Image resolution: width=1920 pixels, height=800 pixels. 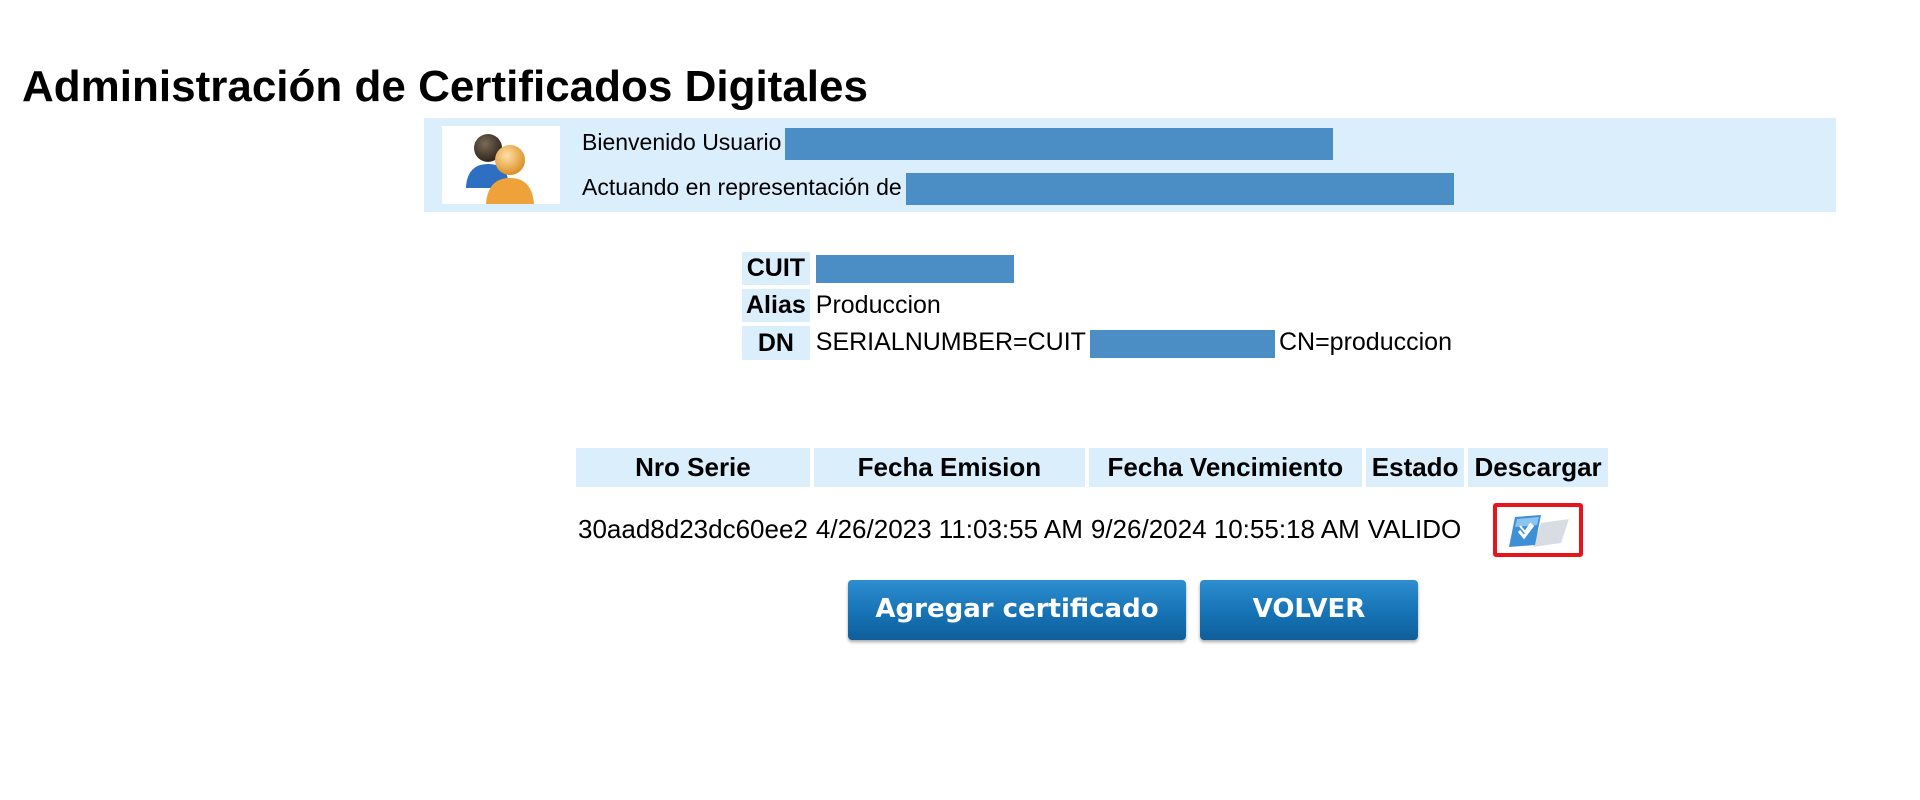 I want to click on certificate-download-icon, so click(x=1539, y=531).